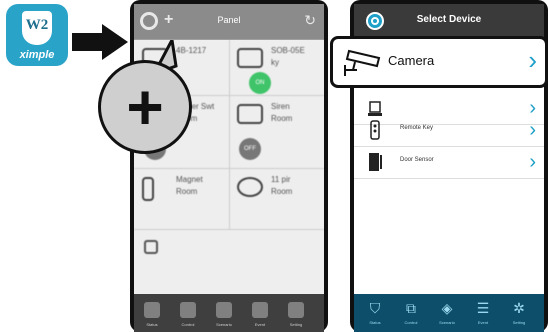 This screenshot has height=332, width=548. I want to click on event-tab-icon, so click(260, 310).